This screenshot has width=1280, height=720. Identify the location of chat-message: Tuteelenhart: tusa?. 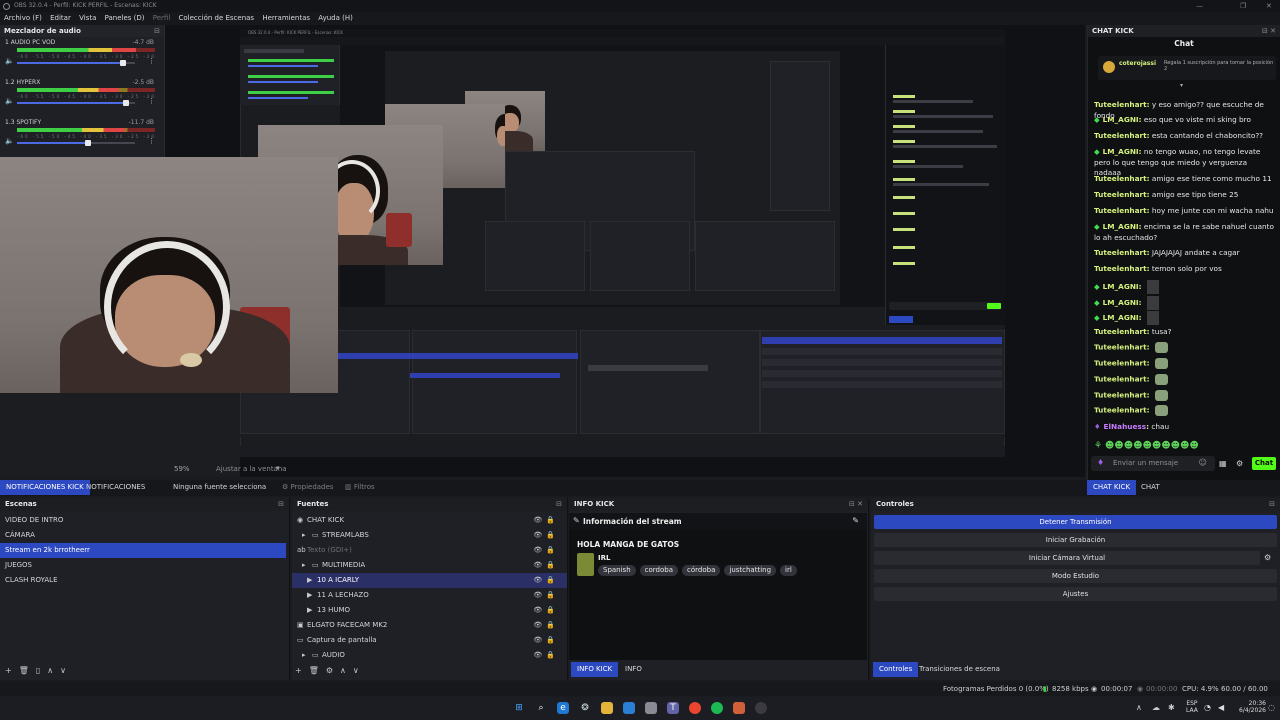
(1184, 332).